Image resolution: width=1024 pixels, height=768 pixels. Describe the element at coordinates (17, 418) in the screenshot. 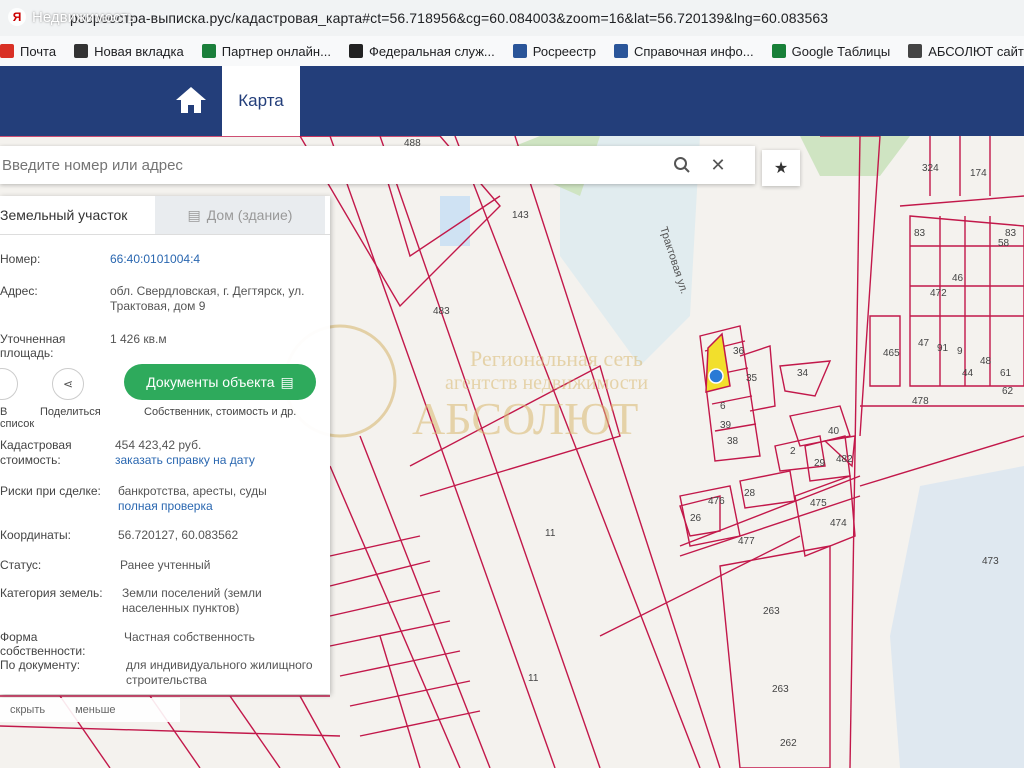

I see `add-to-list-label: В список` at that location.